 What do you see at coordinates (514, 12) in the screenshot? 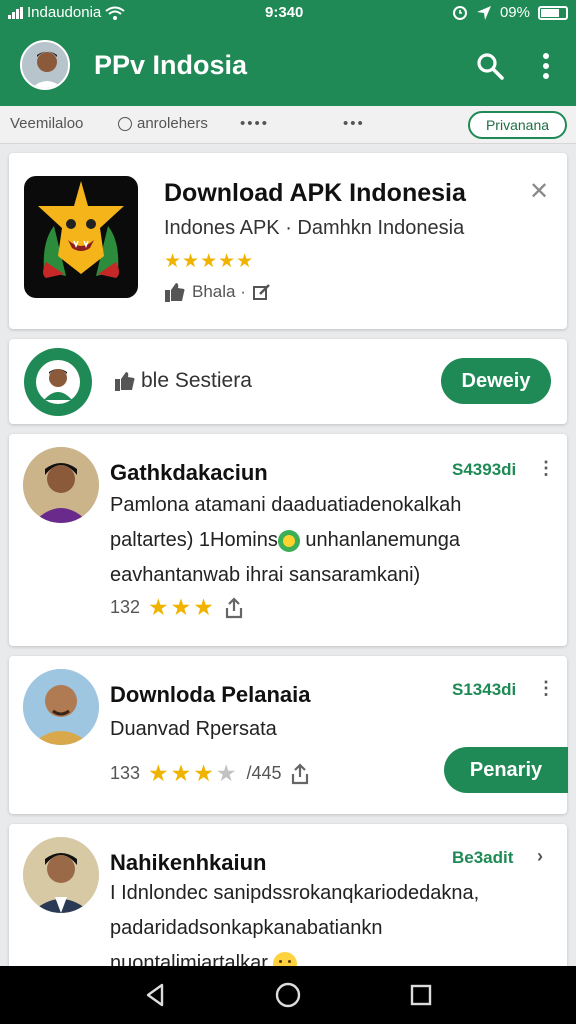
I see `battery-percent: 09%` at bounding box center [514, 12].